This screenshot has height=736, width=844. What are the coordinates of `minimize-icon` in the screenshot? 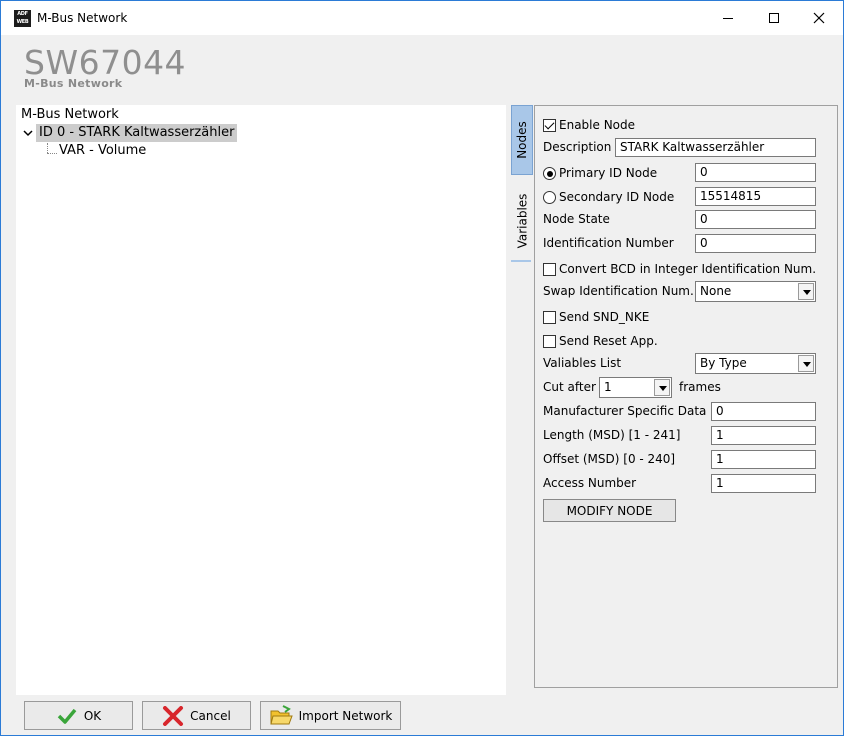 It's located at (728, 18).